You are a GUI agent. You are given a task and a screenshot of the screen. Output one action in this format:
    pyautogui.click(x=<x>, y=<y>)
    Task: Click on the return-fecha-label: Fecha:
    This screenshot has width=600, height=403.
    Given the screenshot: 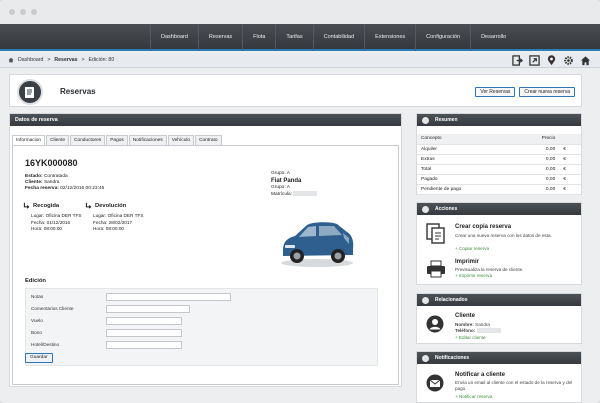 What is the action you would take?
    pyautogui.click(x=100, y=222)
    